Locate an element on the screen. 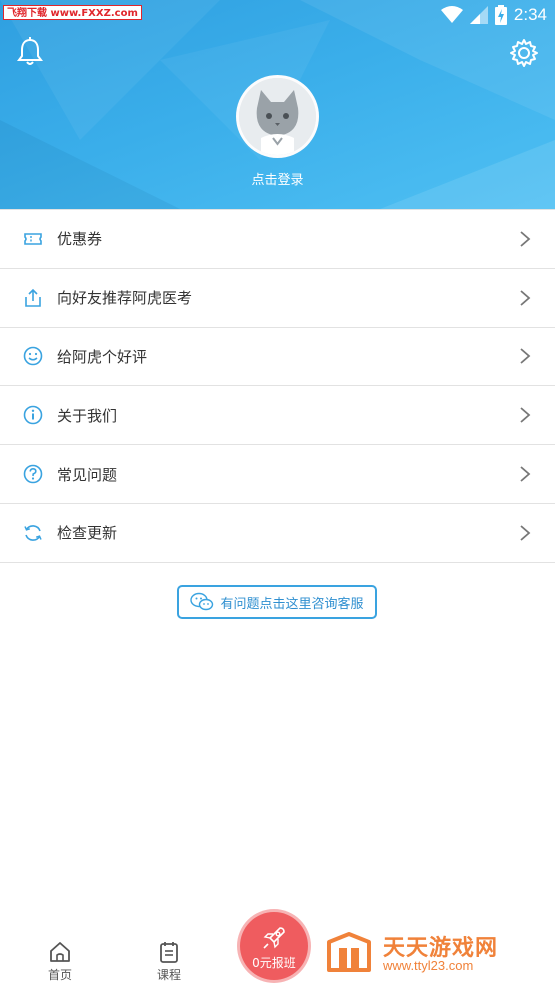 Image resolution: width=555 pixels, height=988 pixels. tab-home: 首页 is located at coordinates (60, 958).